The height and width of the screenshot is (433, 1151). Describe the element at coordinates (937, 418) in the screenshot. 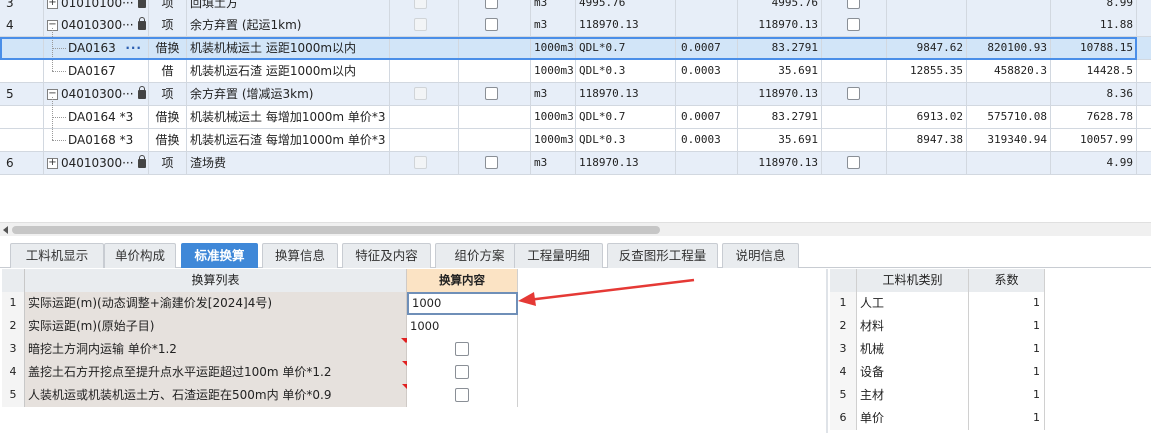

I see `table-row: 6 单价 1` at that location.